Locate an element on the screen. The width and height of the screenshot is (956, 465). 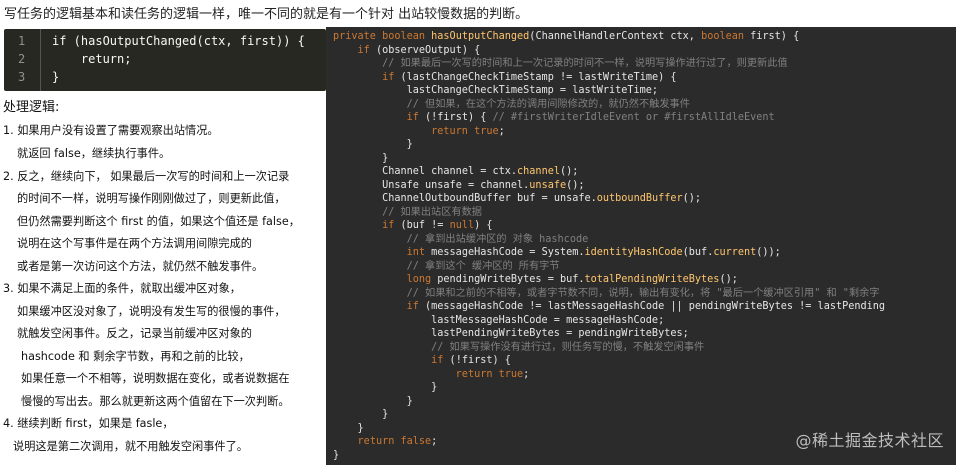
line-number: 3 is located at coordinates (22, 77).